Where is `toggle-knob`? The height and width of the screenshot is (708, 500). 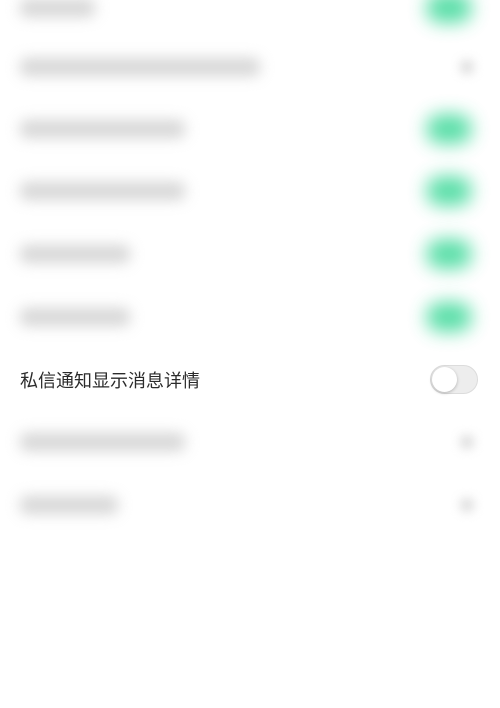
toggle-knob is located at coordinates (444, 379).